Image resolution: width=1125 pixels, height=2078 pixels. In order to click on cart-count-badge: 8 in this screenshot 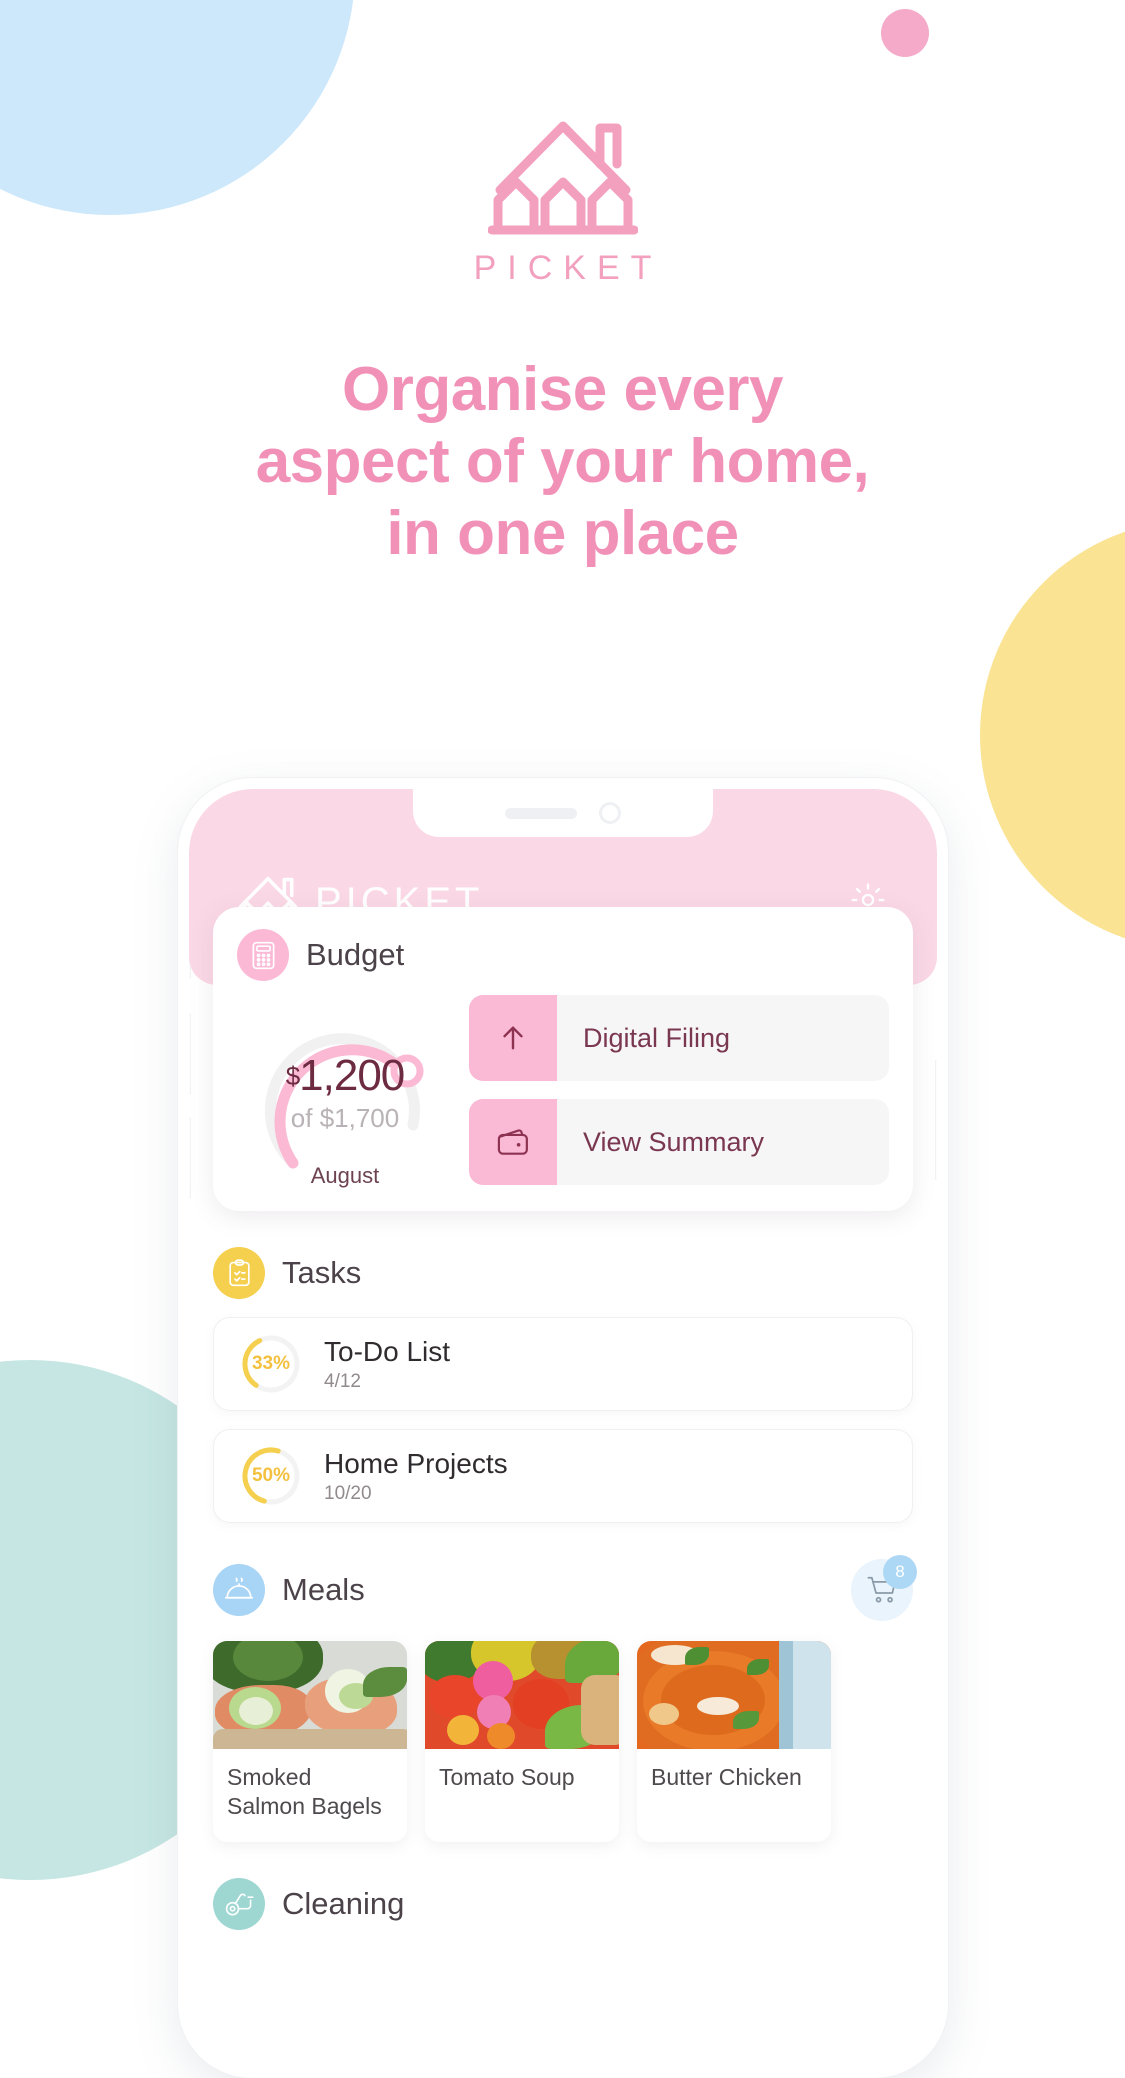, I will do `click(900, 1572)`.